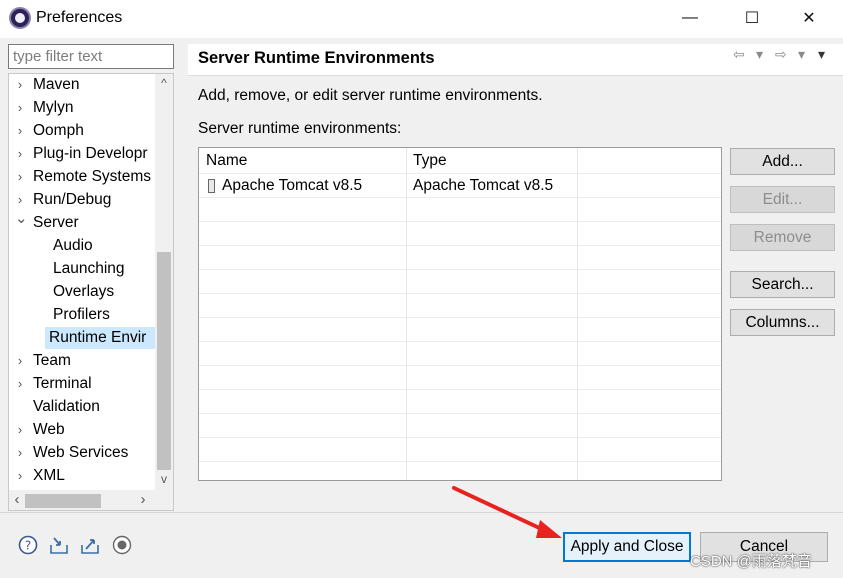 The width and height of the screenshot is (843, 578). Describe the element at coordinates (801, 54) in the screenshot. I see `forward-menu-icon: ▾` at that location.